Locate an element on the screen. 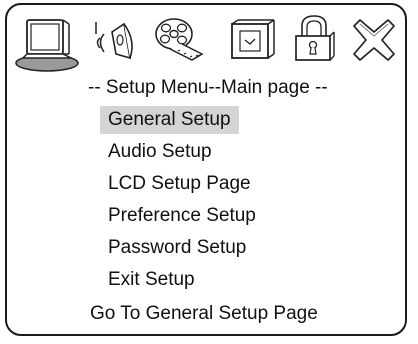  speaker-icon is located at coordinates (117, 41).